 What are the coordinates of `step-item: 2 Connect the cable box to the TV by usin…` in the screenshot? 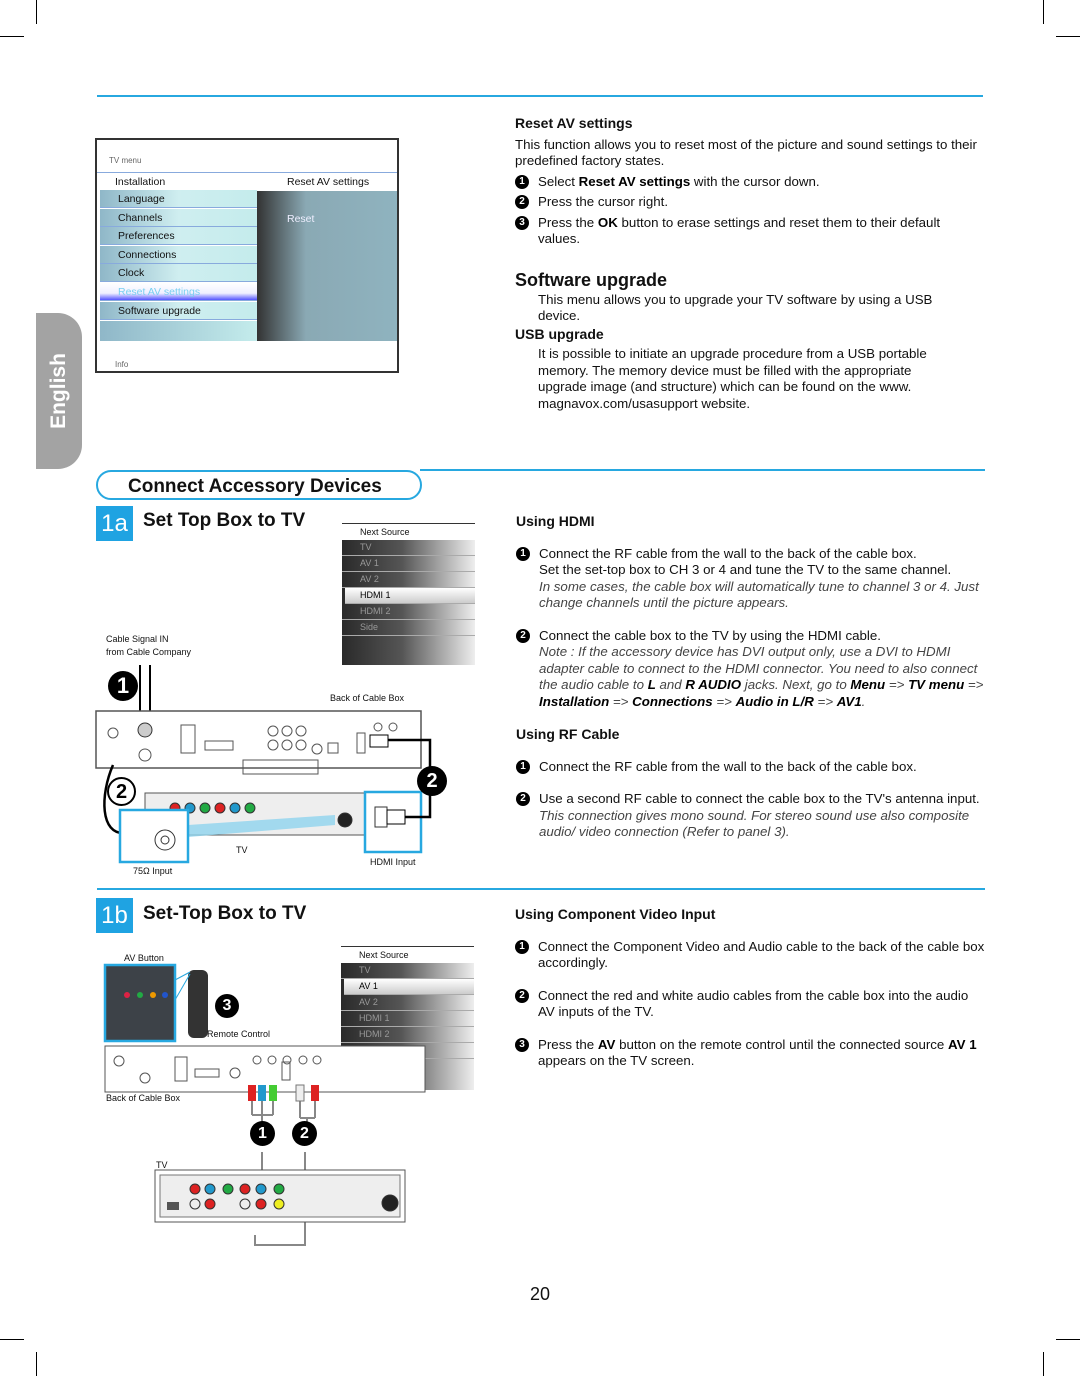 It's located at (751, 669).